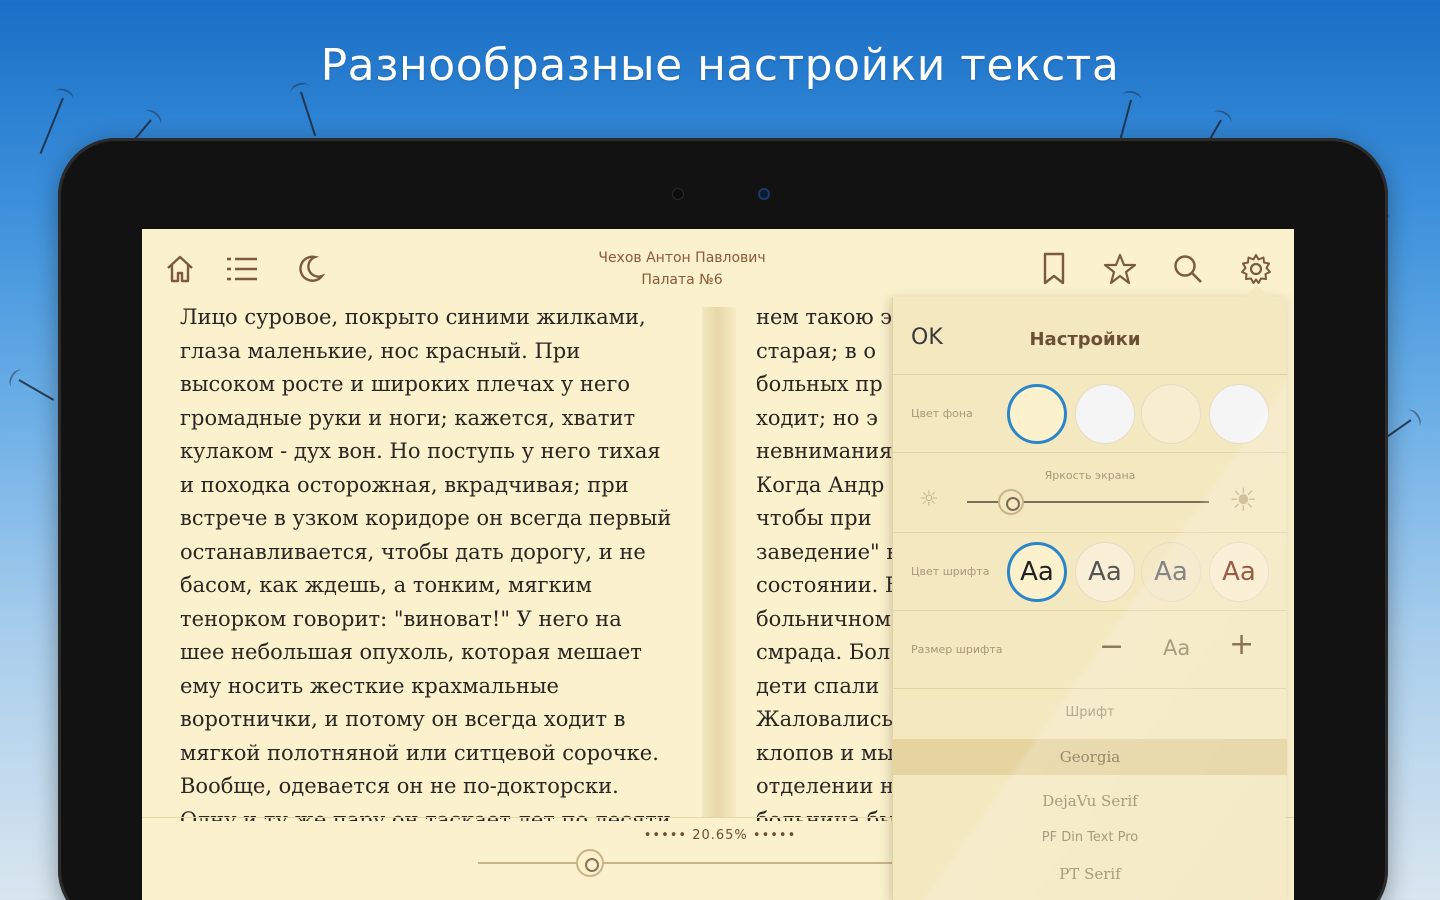 This screenshot has width=1440, height=900. I want to click on text-line: воротнички, и потому он всегда ходит в, so click(403, 719).